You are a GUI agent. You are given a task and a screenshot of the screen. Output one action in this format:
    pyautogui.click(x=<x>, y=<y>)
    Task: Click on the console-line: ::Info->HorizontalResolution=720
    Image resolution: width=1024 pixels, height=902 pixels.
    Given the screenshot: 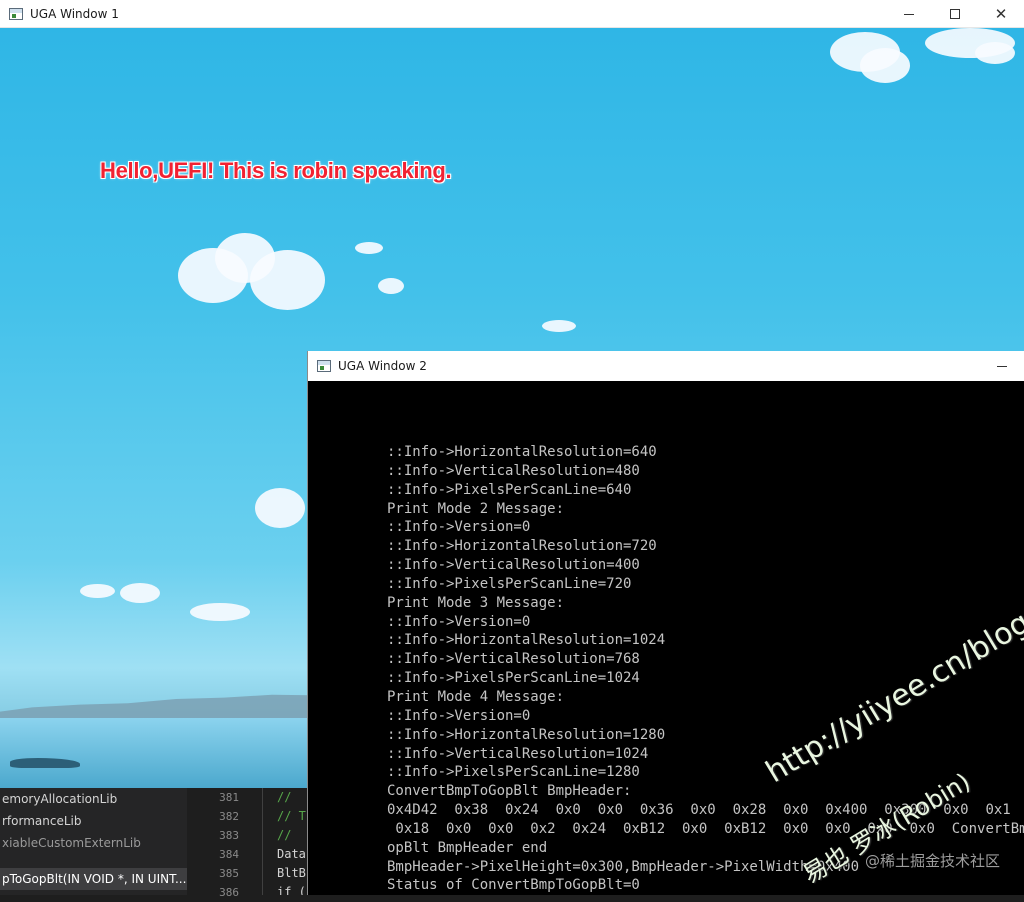 What is the action you would take?
    pyautogui.click(x=522, y=546)
    